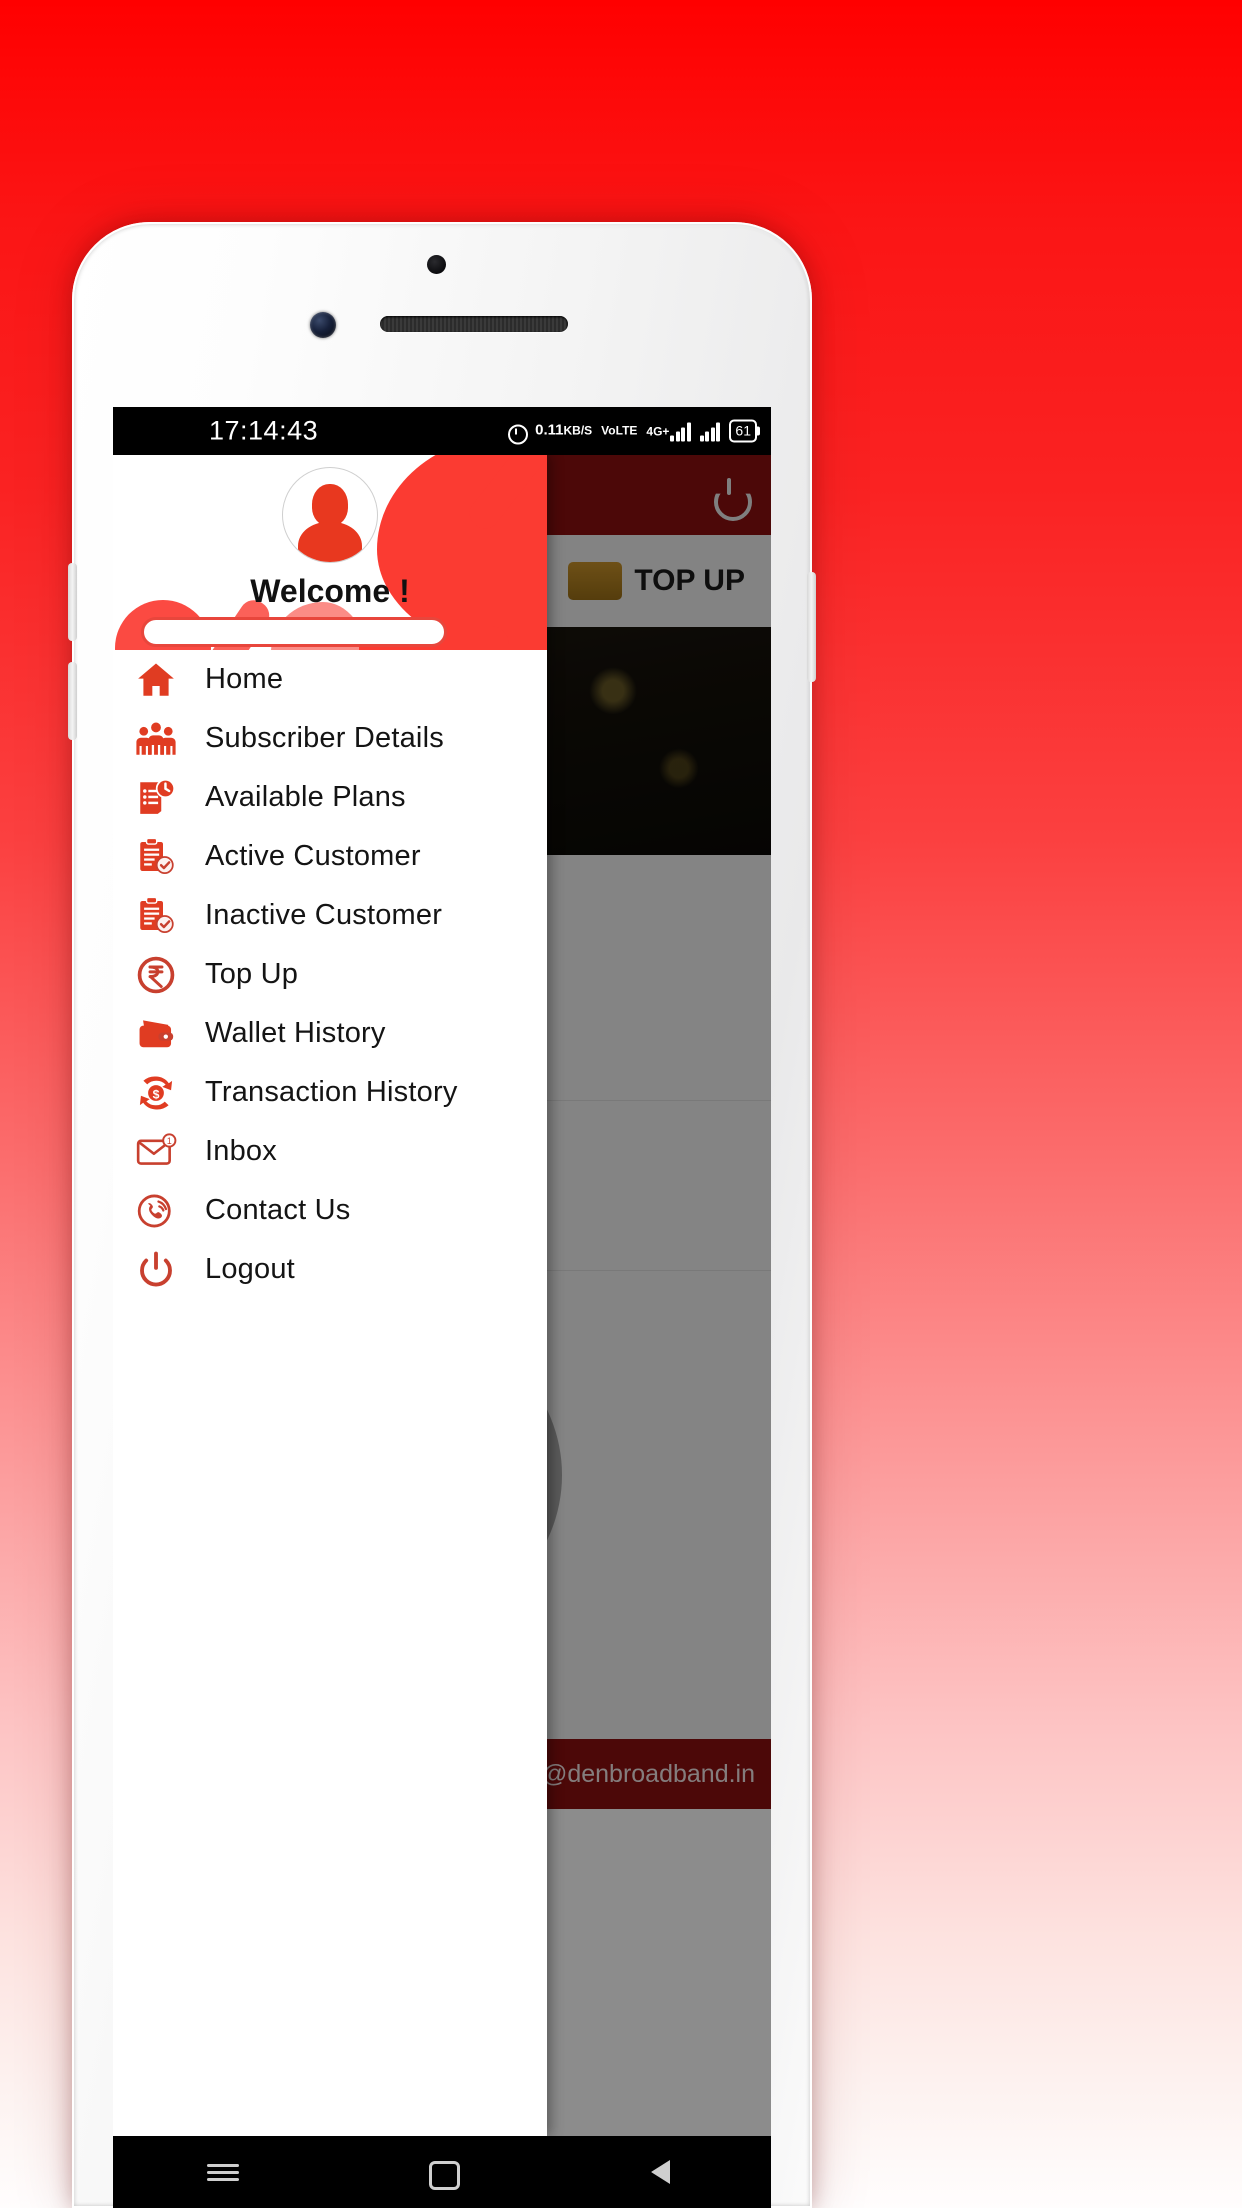 The image size is (1242, 2208). I want to click on drawer-item-top-up: Top Up, so click(330, 974).